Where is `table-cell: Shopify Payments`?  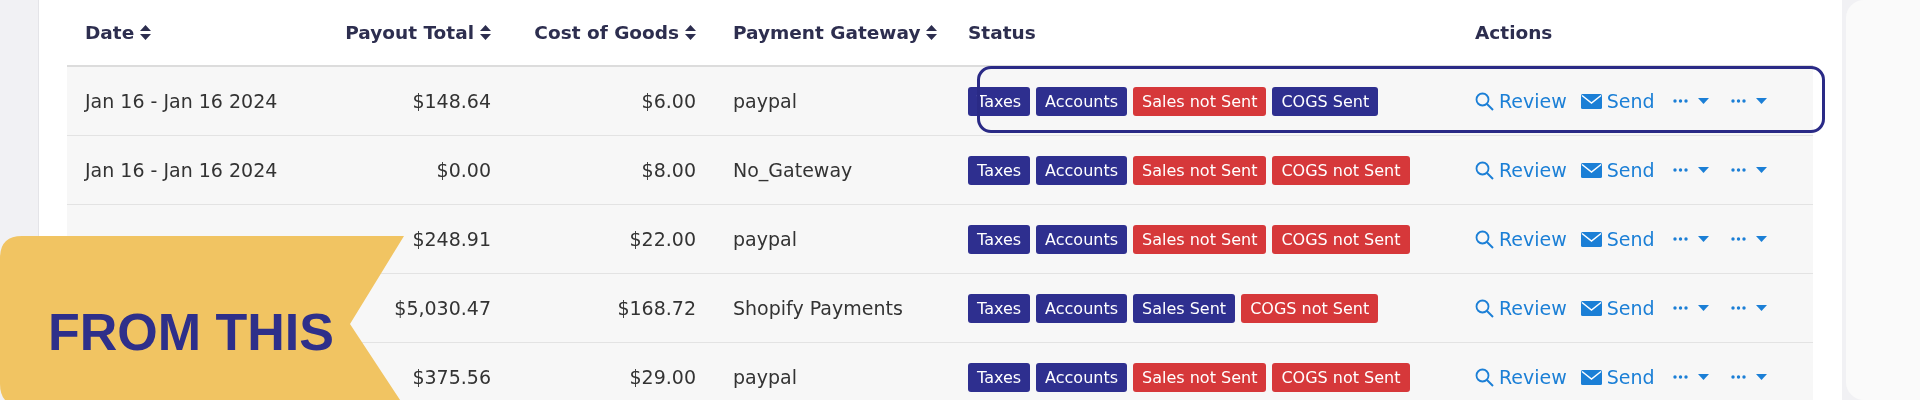
table-cell: Shopify Payments is located at coordinates (818, 308).